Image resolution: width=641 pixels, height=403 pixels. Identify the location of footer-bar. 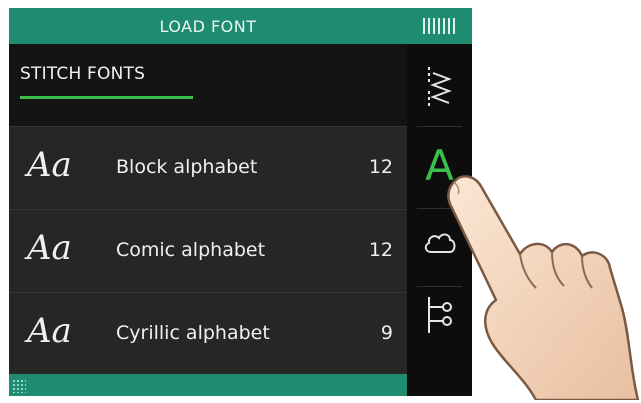
(208, 385).